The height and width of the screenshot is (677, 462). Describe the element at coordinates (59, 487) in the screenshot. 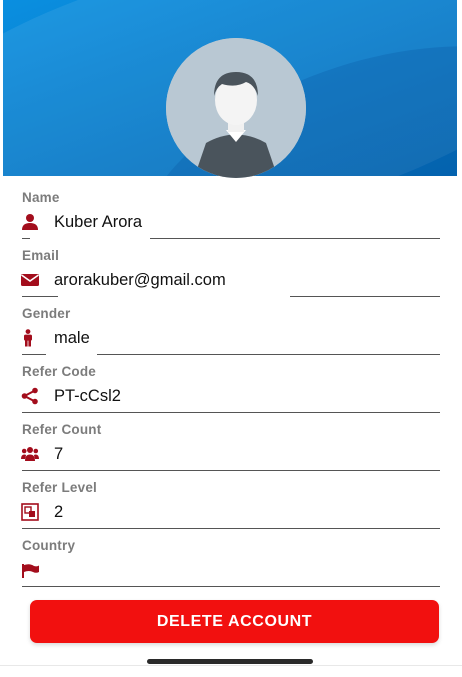

I see `field-label: Refer Level` at that location.